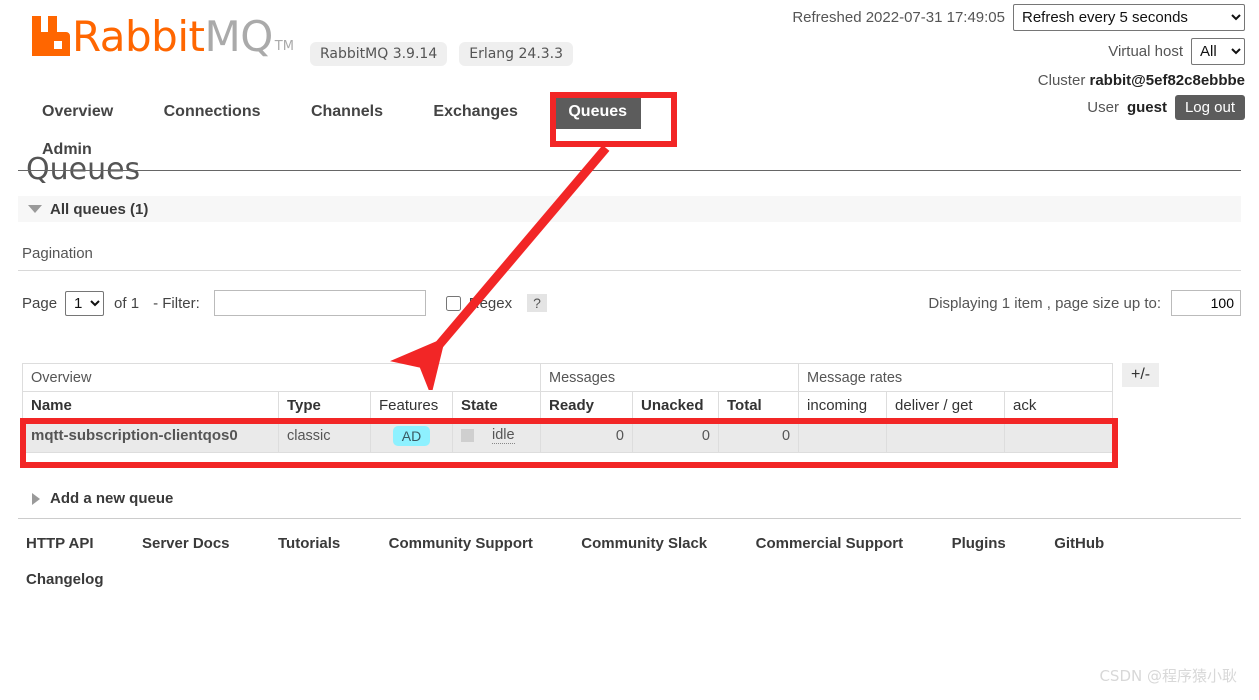 The width and height of the screenshot is (1259, 700). Describe the element at coordinates (1059, 405) in the screenshot. I see `column-header-ack: ack` at that location.